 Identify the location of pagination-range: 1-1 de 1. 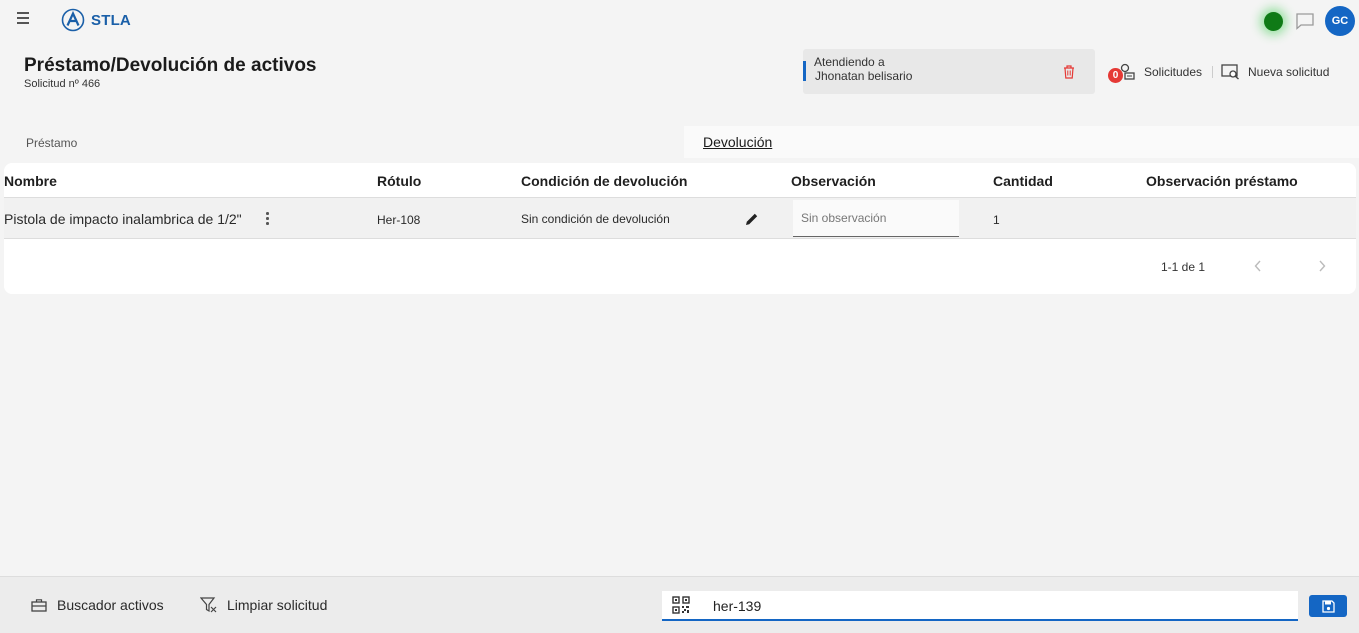
(1183, 267).